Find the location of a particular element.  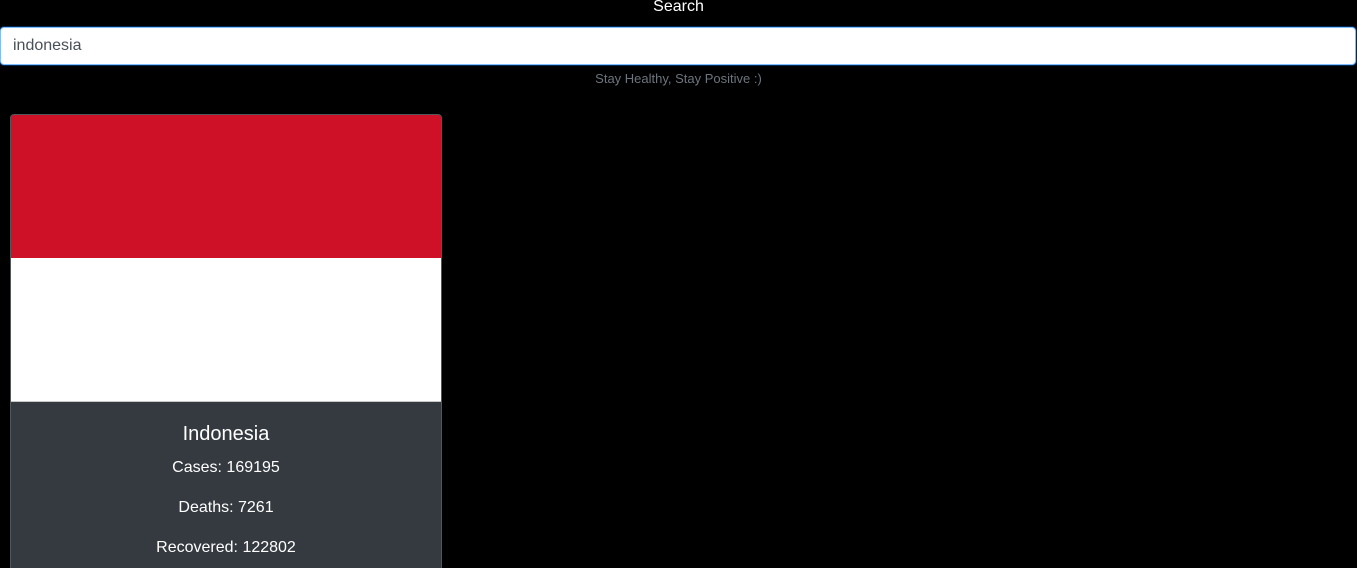

search-label: Search is located at coordinates (678, 7).